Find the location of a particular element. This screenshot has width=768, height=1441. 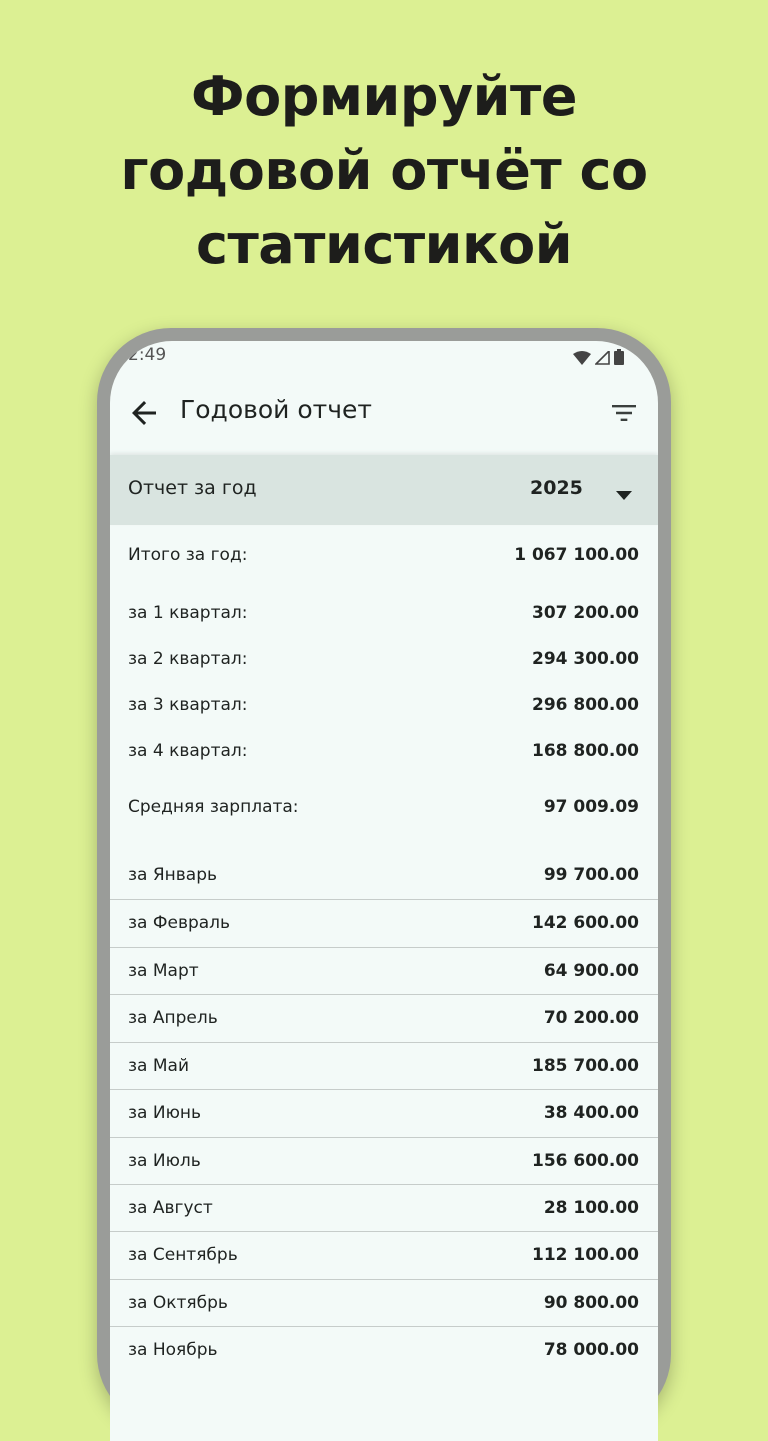

month-label: за Сентябрь is located at coordinates (183, 1255).